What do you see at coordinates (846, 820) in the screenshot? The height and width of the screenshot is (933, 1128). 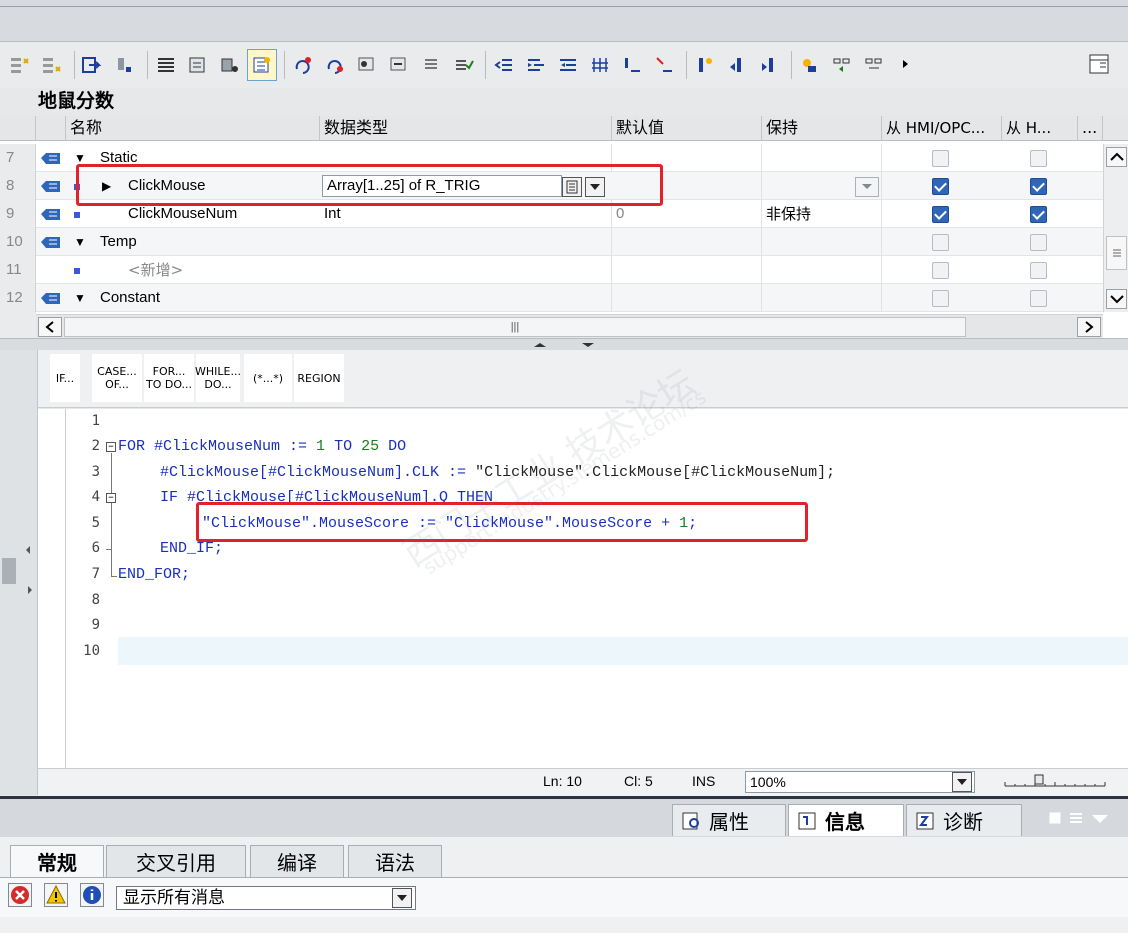 I see `tab-info: 信息` at bounding box center [846, 820].